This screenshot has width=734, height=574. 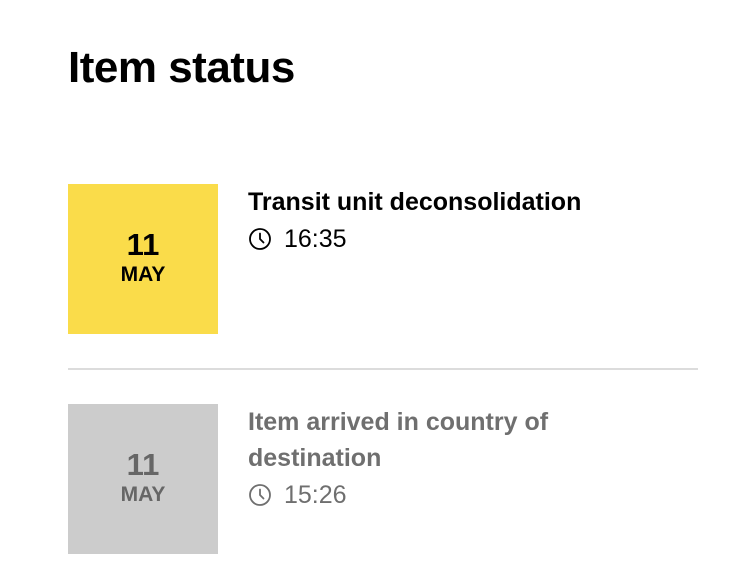 What do you see at coordinates (415, 202) in the screenshot?
I see `status-title: Transit unit deconsolidation` at bounding box center [415, 202].